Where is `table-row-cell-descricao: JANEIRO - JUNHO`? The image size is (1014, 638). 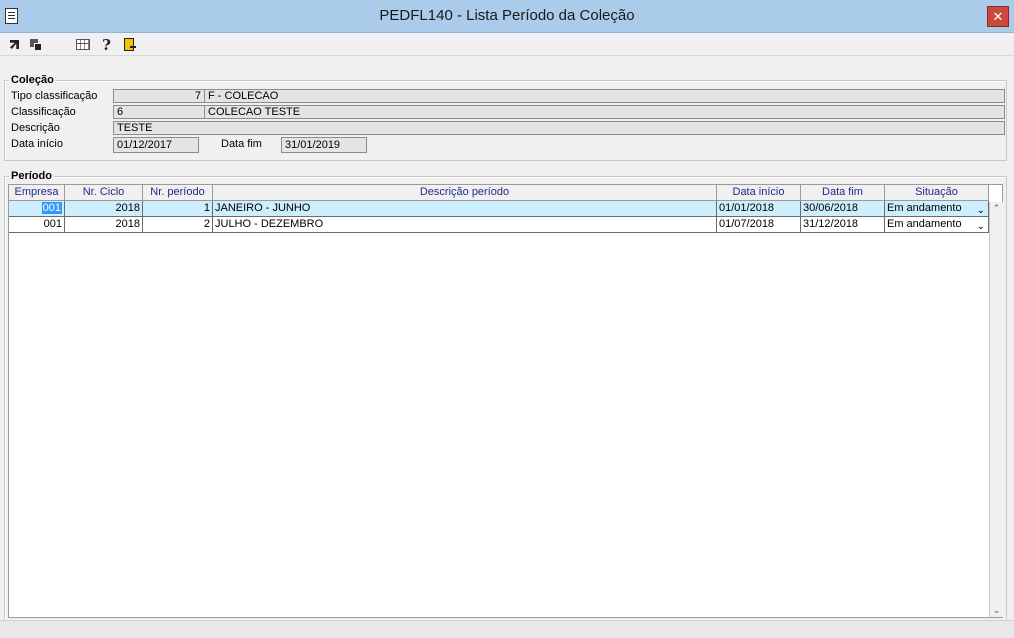
table-row-cell-descricao: JANEIRO - JUNHO is located at coordinates (465, 209).